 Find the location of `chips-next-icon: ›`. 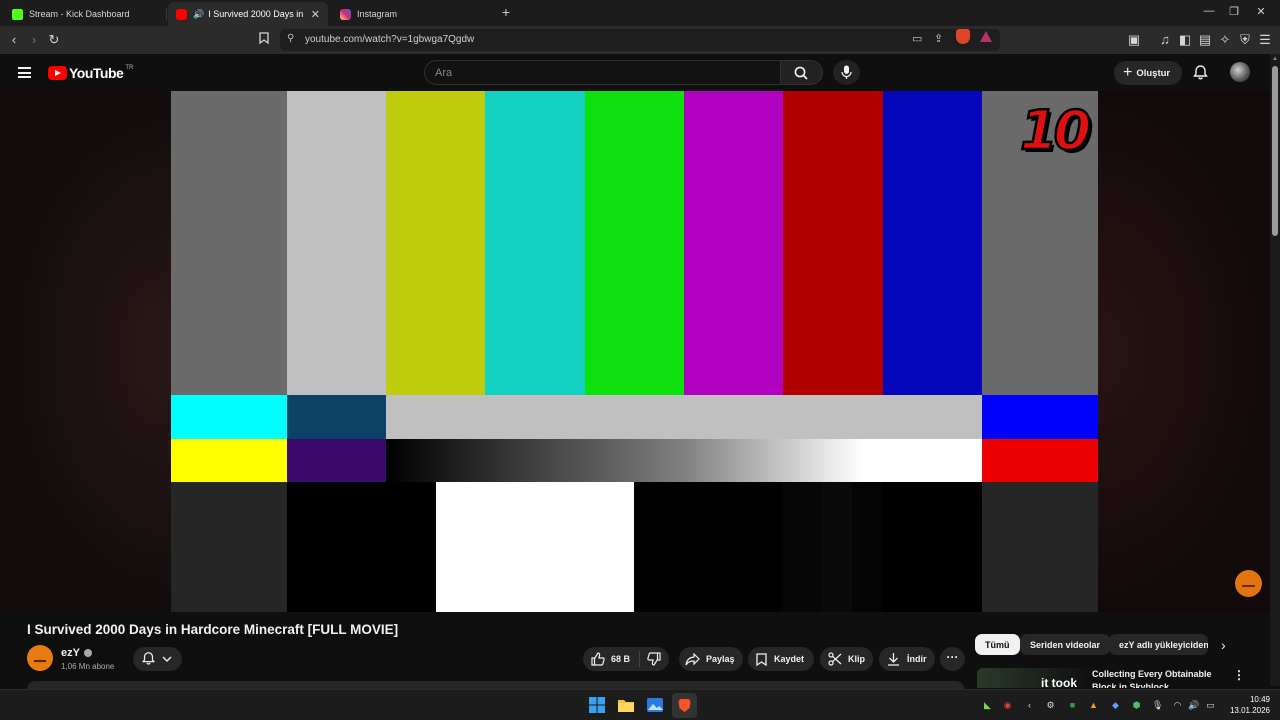

chips-next-icon: › is located at coordinates (1223, 645).